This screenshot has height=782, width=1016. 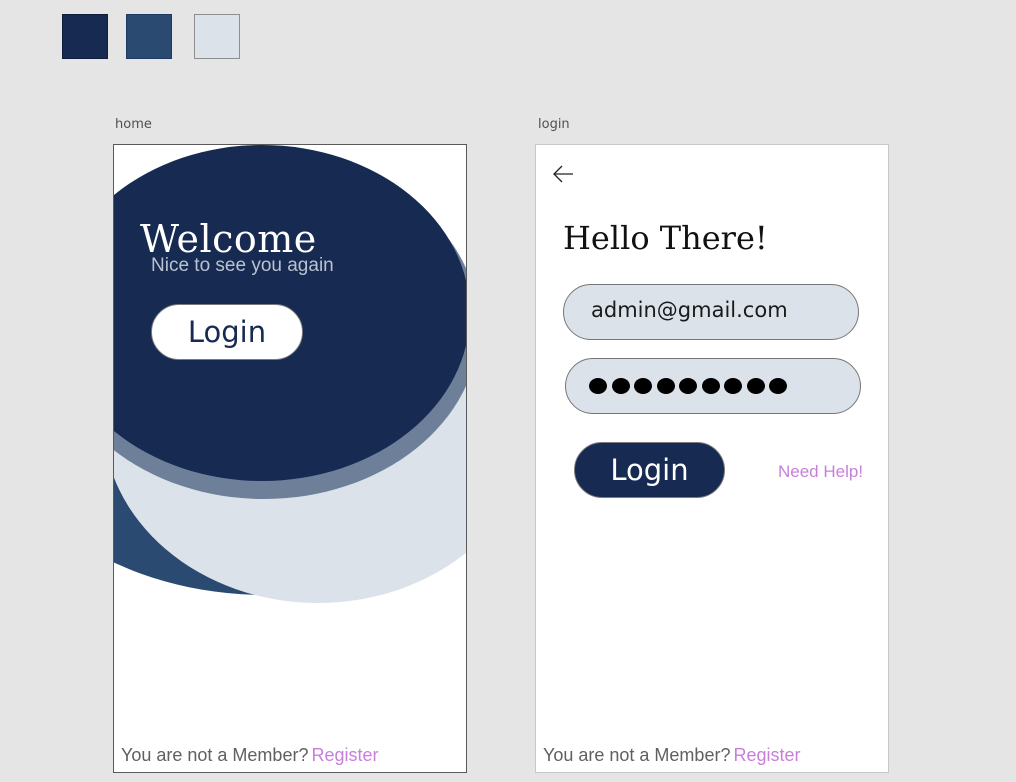 I want to click on color-swatch-dark-navy, so click(x=85, y=36).